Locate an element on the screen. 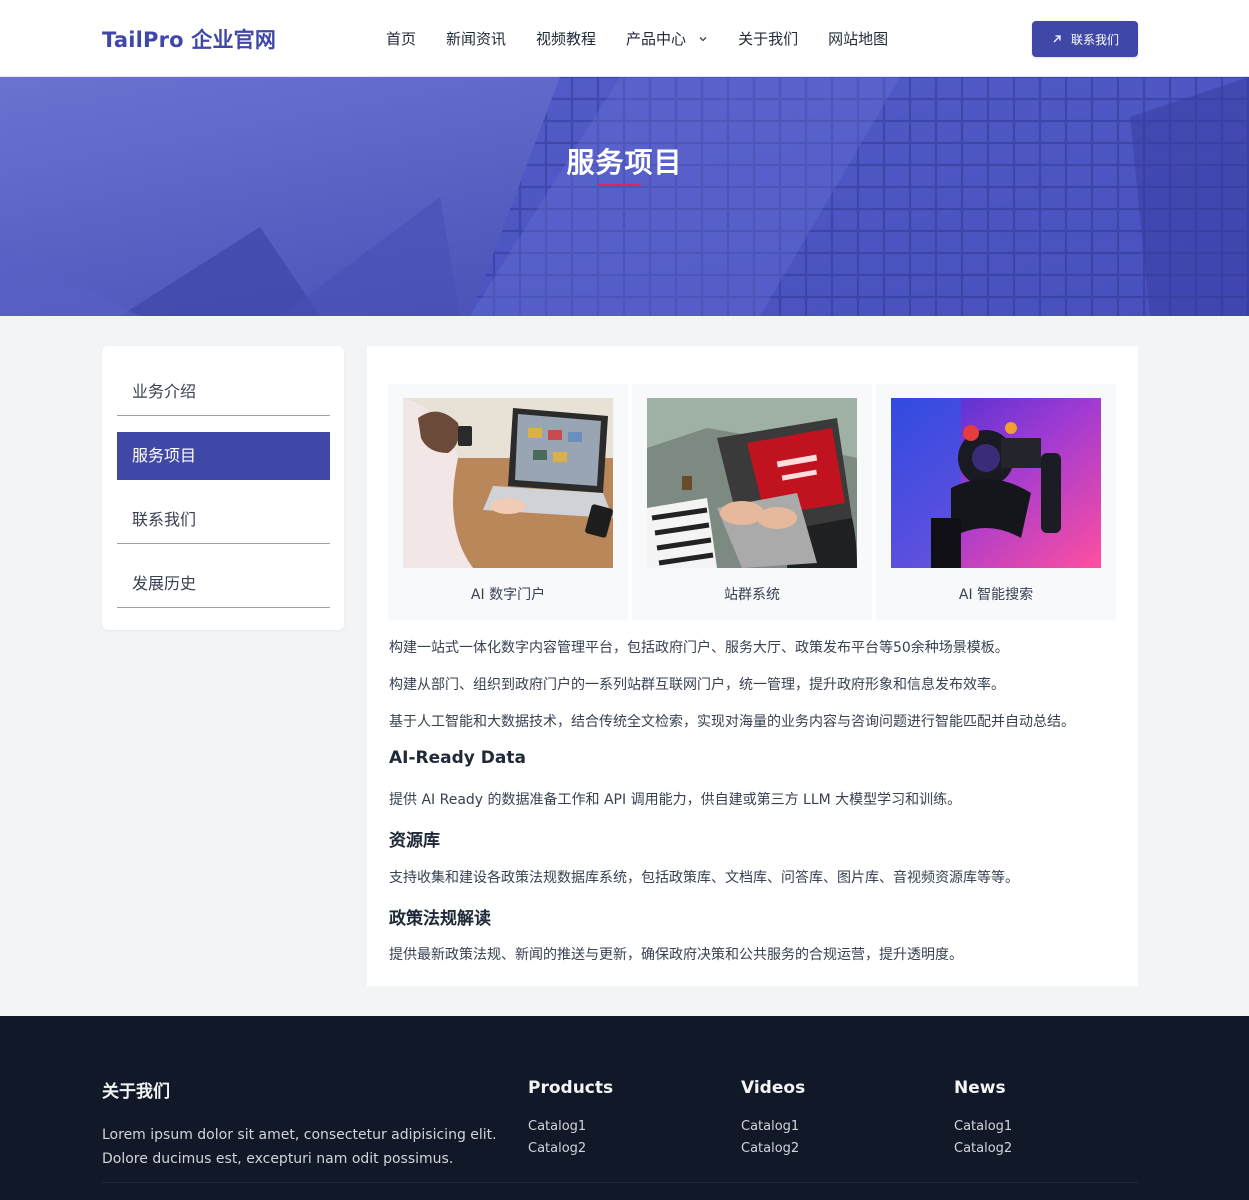  nav-label: 关于我们 is located at coordinates (768, 39).